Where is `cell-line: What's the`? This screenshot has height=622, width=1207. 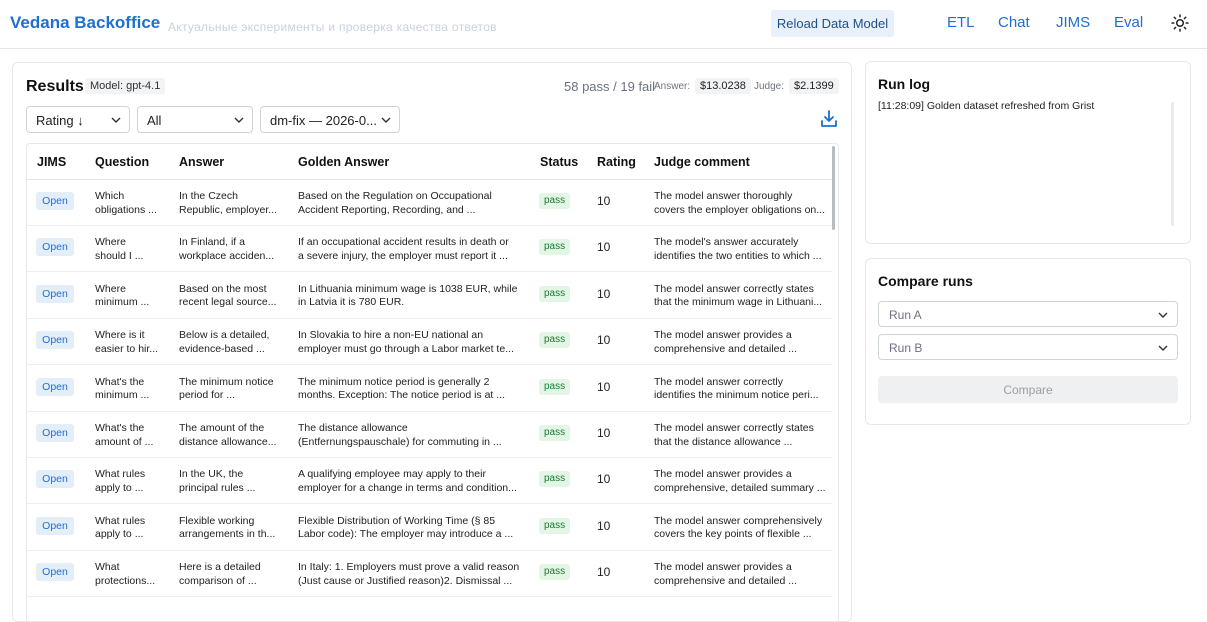
cell-line: What's the is located at coordinates (120, 428).